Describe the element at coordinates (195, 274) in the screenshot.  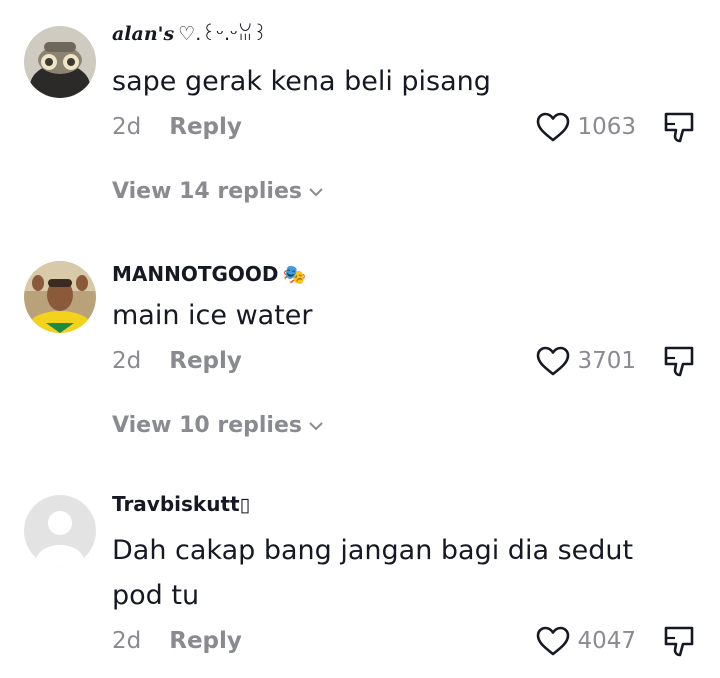
I see `username-text: MANNOTGOOD` at that location.